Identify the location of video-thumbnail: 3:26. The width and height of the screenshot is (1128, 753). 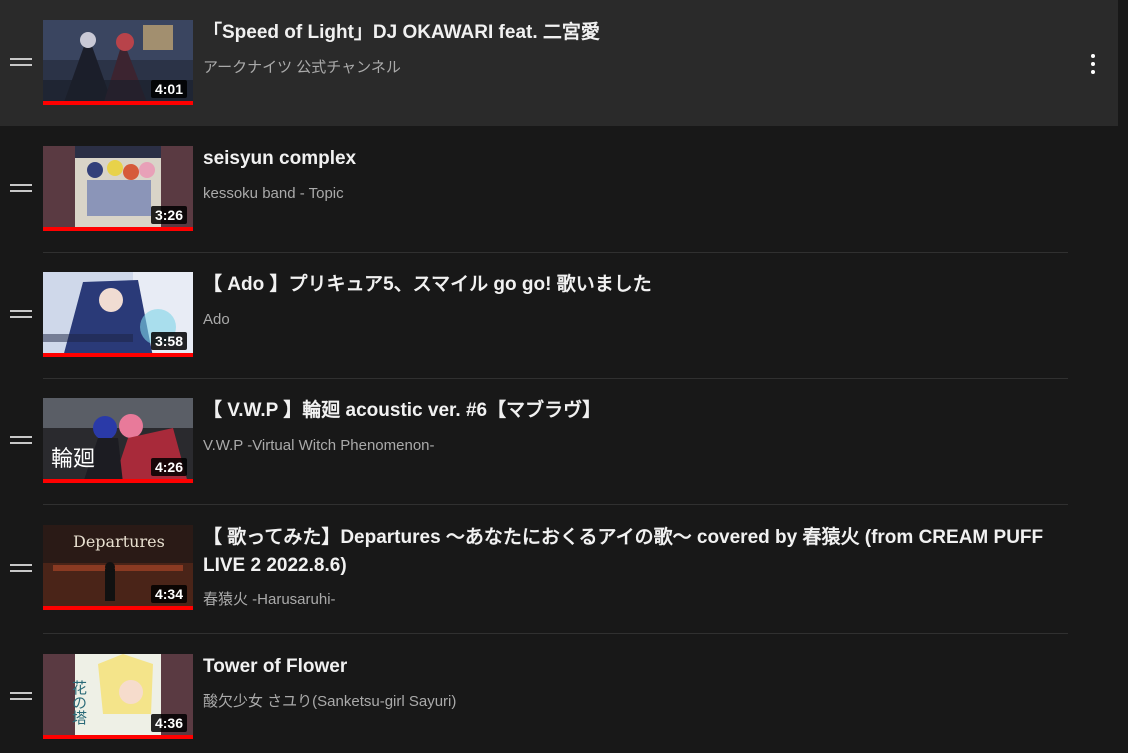
(118, 188).